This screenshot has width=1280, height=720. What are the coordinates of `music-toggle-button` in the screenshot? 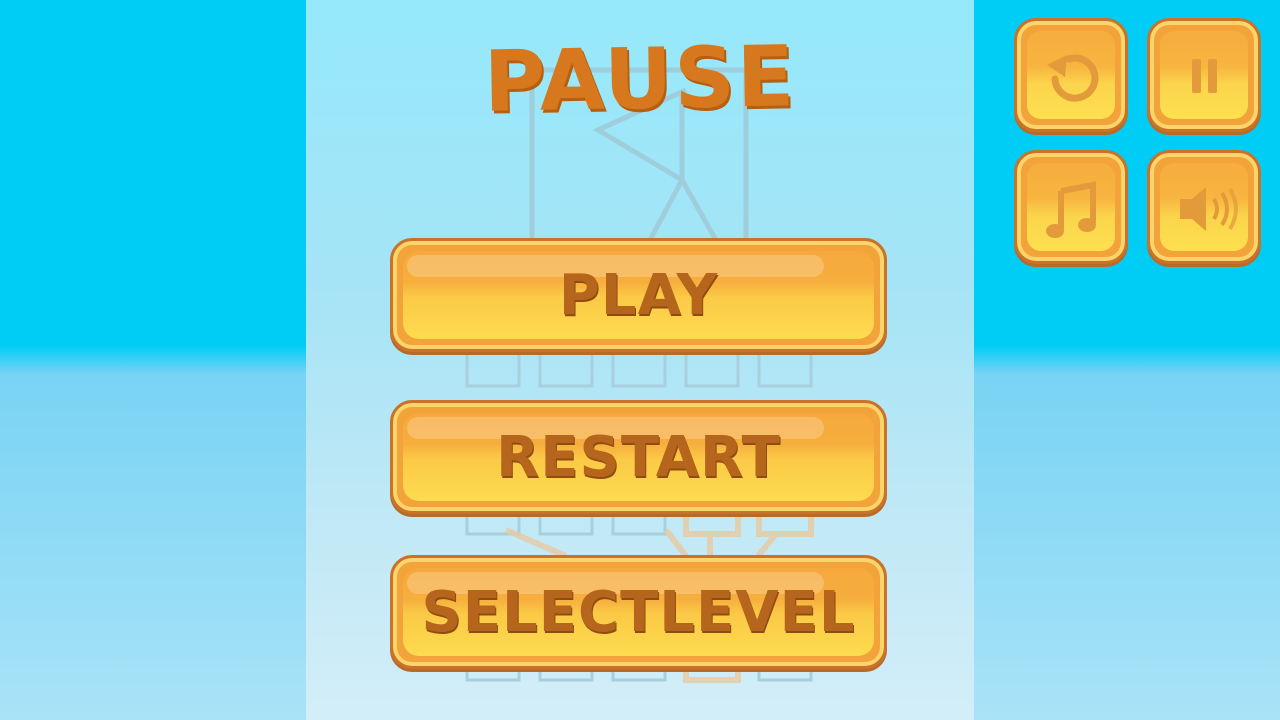 It's located at (1071, 207).